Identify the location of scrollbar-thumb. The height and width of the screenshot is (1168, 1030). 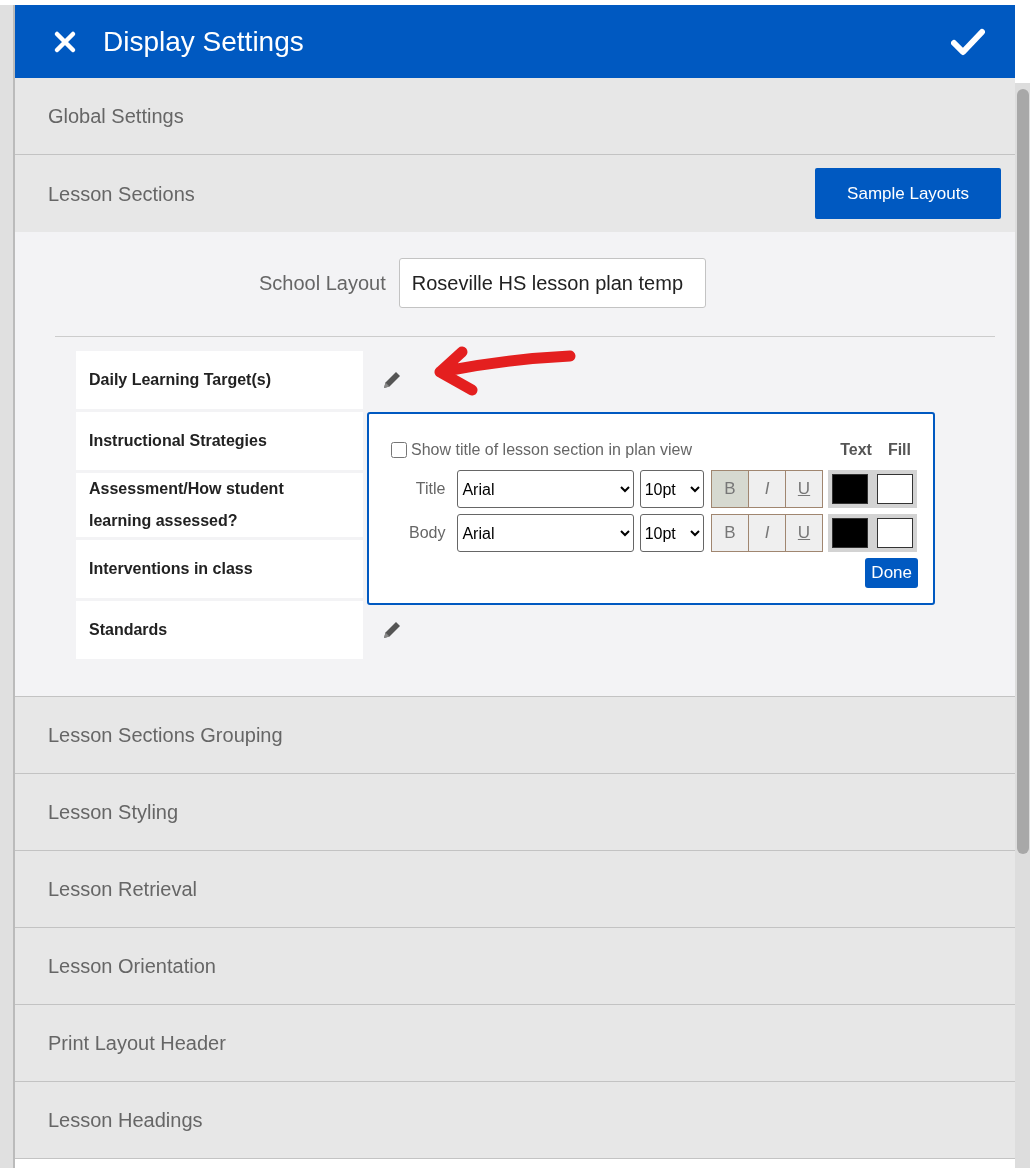
(1023, 471).